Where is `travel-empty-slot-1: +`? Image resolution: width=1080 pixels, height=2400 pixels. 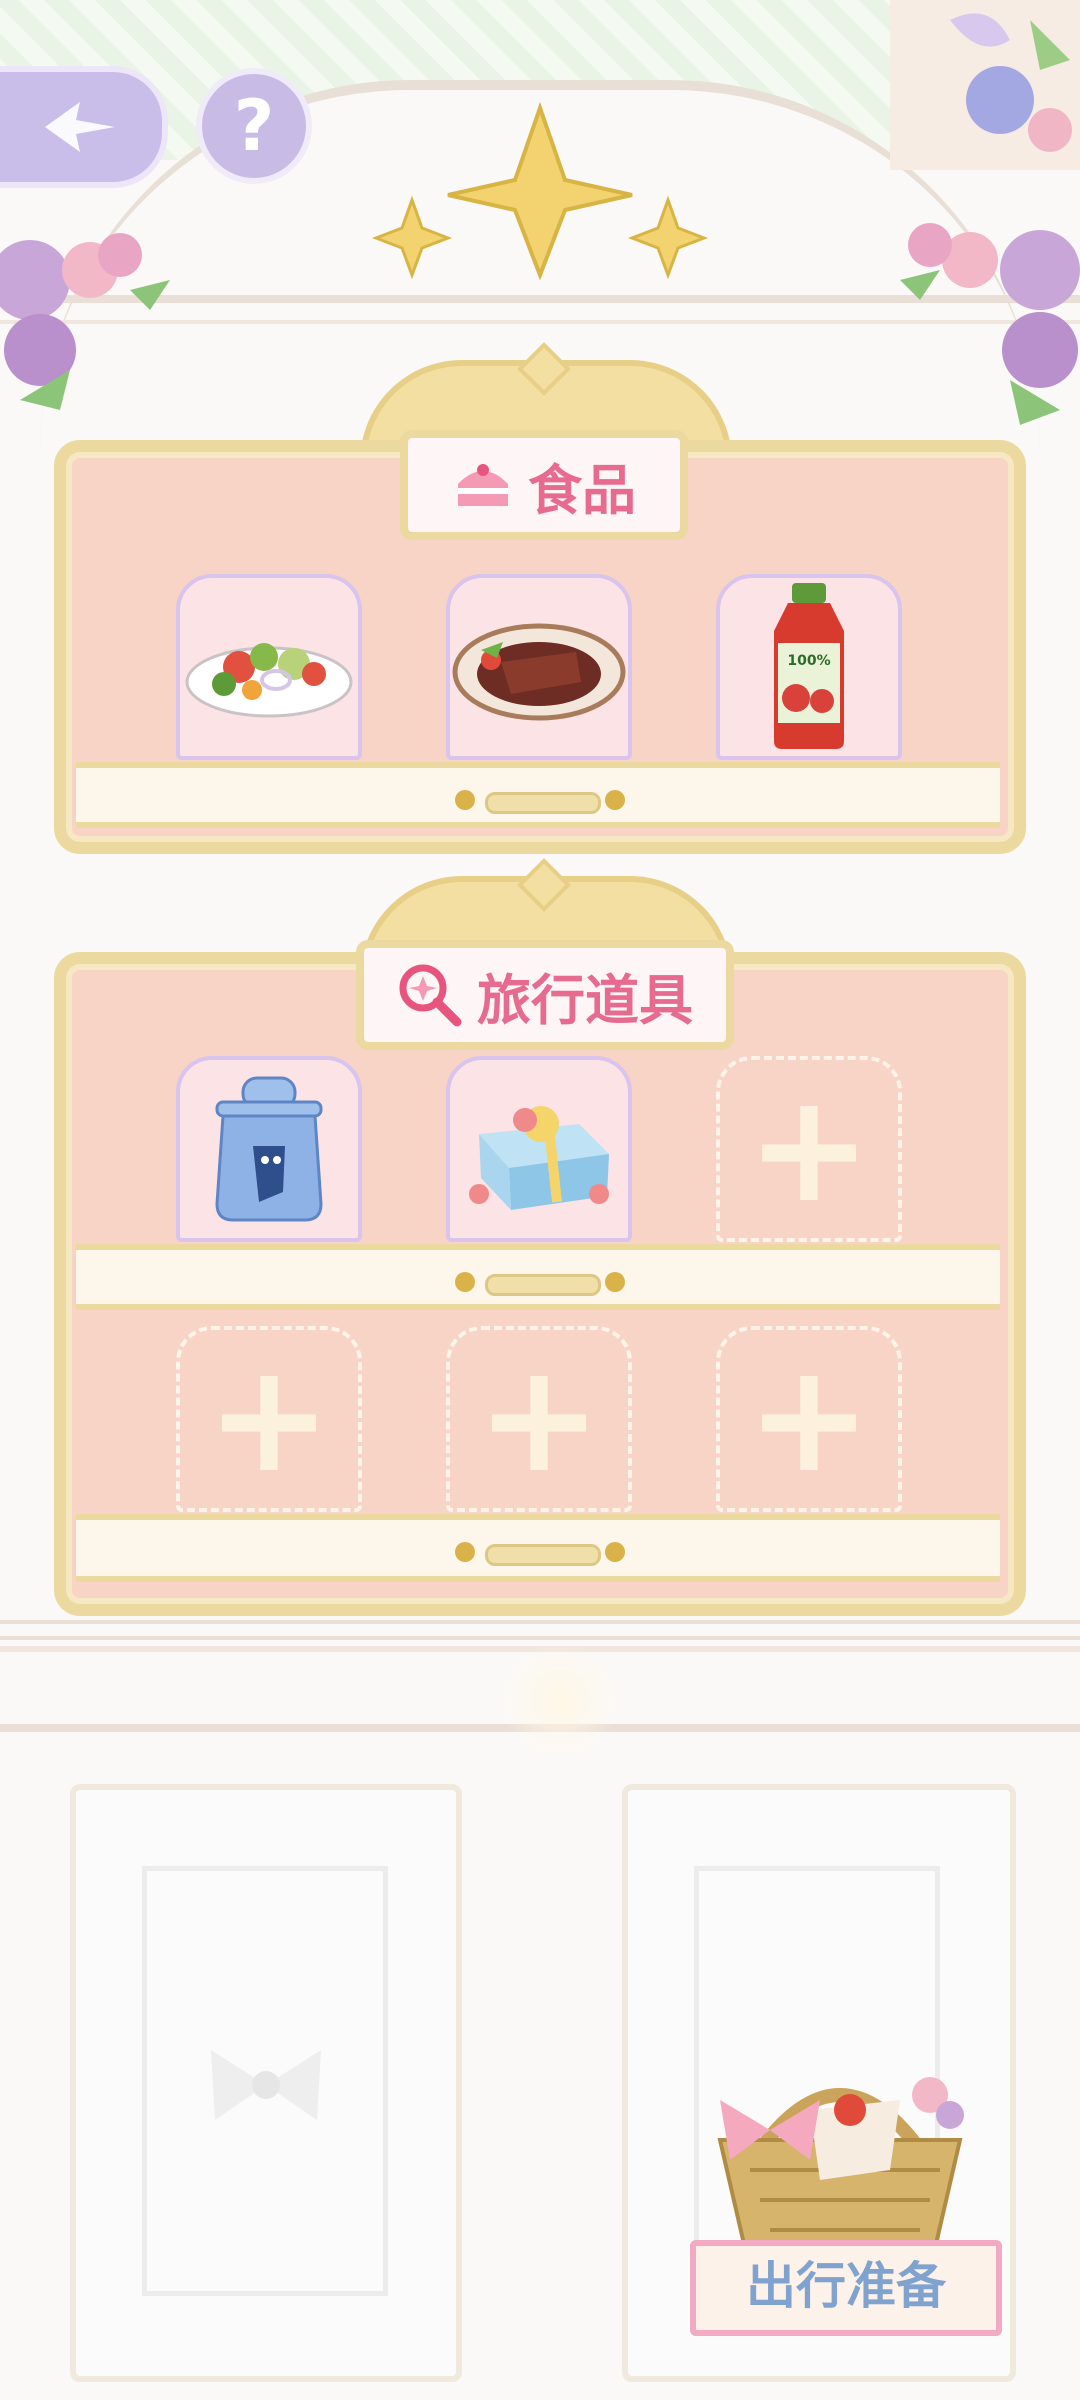
travel-empty-slot-1: + is located at coordinates (809, 1149).